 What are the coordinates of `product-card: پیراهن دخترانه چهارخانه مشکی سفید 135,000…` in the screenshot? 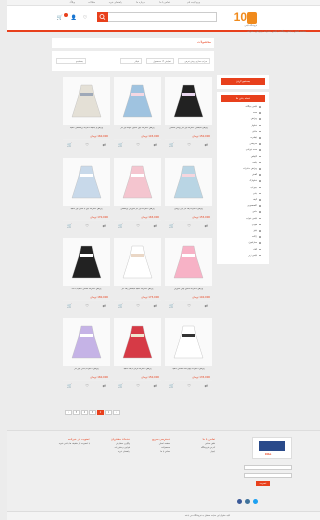 It's located at (188, 356).